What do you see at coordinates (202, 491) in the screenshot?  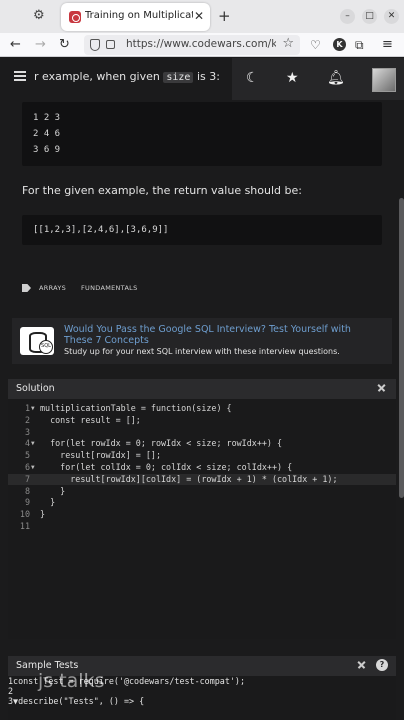 I see `code-line: 8 }` at bounding box center [202, 491].